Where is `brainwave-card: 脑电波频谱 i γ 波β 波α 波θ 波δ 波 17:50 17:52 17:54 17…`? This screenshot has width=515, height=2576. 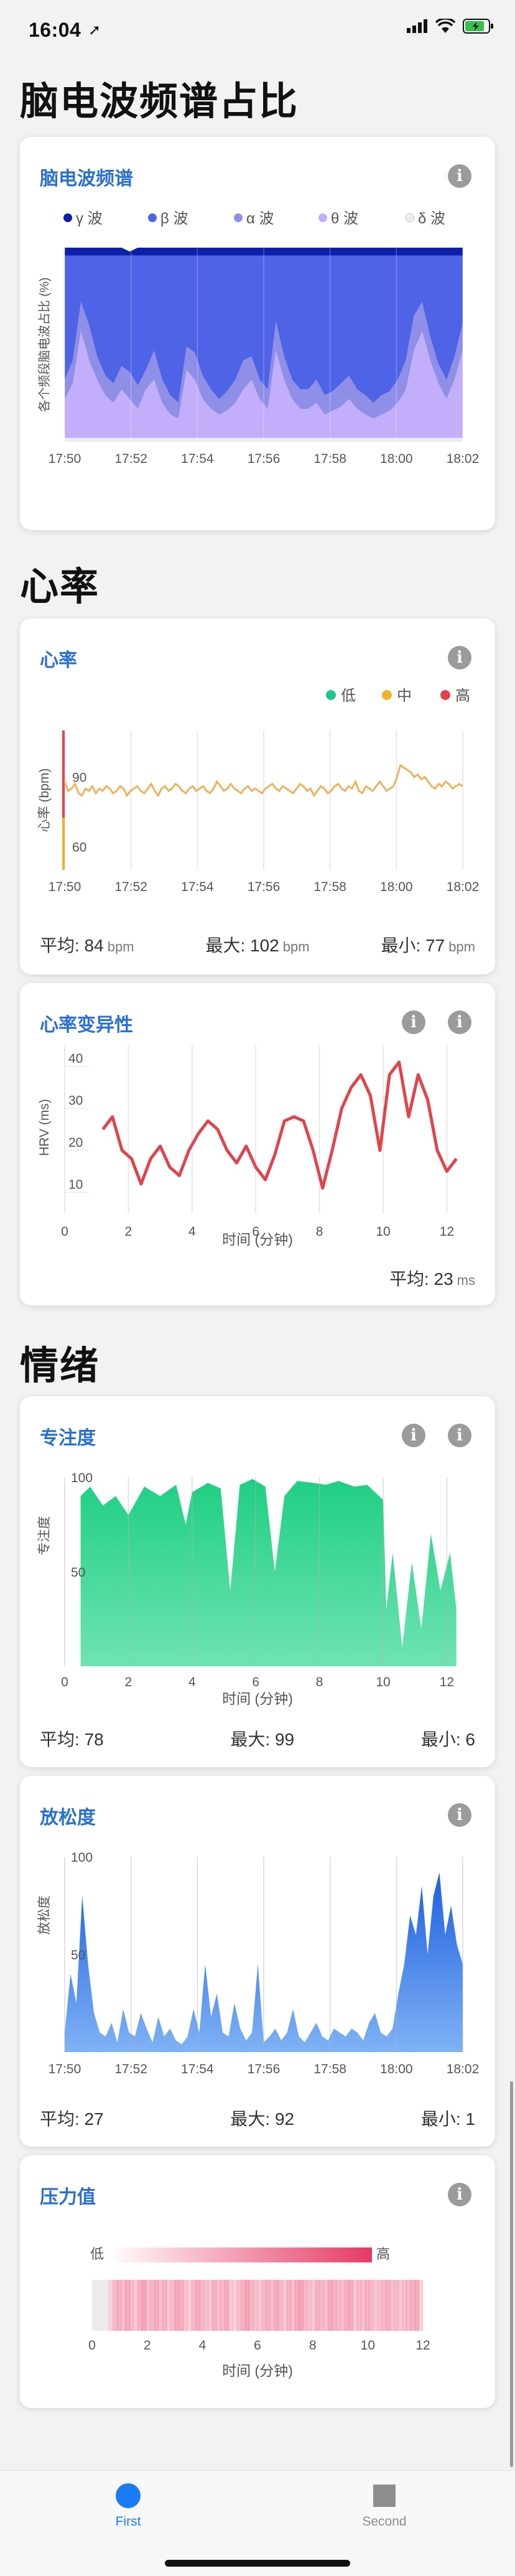
brainwave-card: 脑电波频谱 i γ 波β 波α 波θ 波δ 波 17:50 17:52 17:54 17… is located at coordinates (257, 333).